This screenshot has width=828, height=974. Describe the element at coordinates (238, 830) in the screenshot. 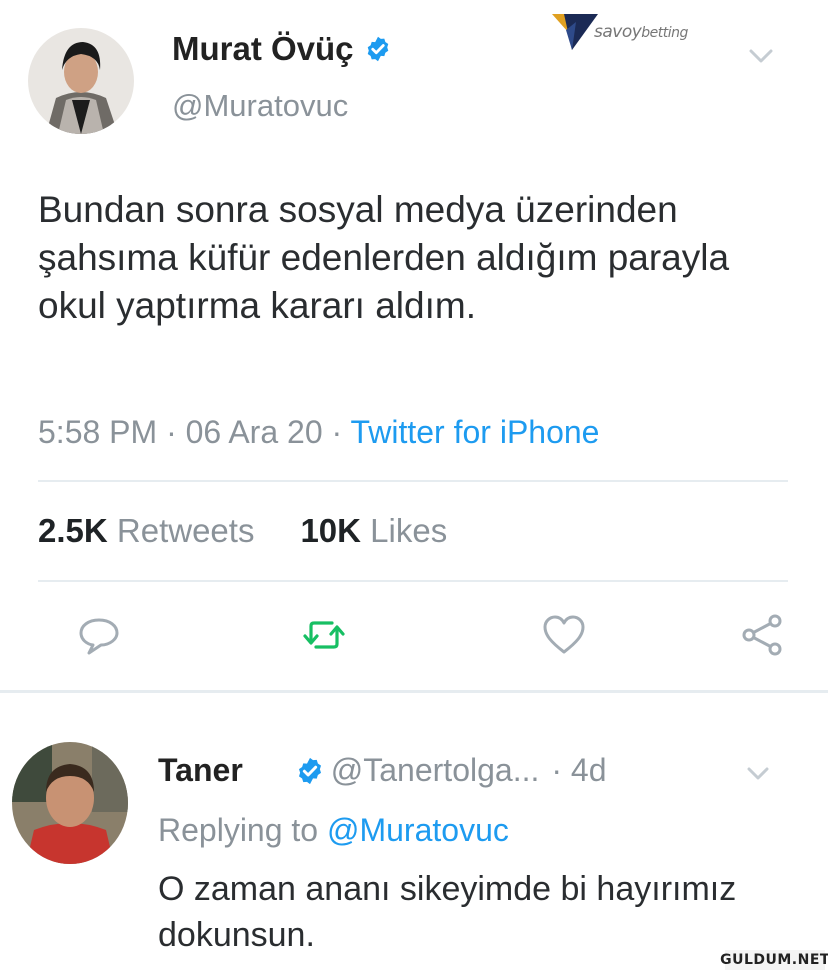

I see `replying-prefix: Replying to` at that location.